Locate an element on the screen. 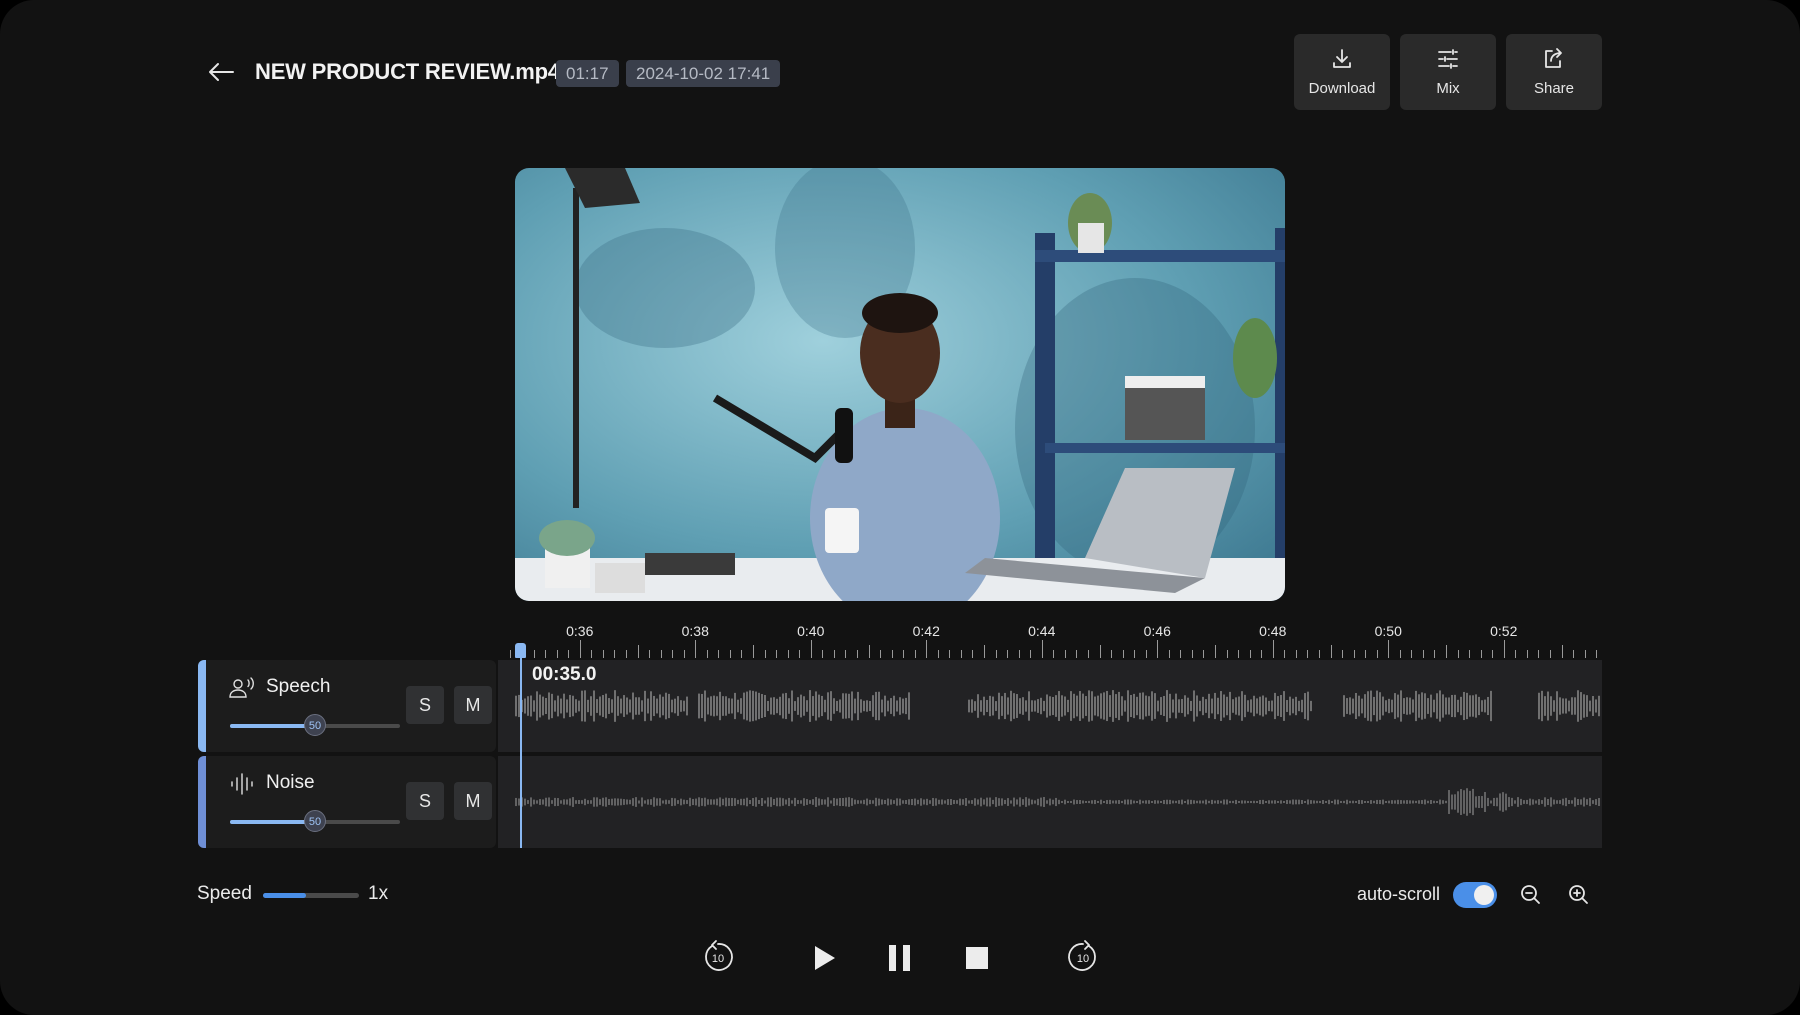 The image size is (1800, 1015). rewind-10-button: 10 is located at coordinates (718, 957).